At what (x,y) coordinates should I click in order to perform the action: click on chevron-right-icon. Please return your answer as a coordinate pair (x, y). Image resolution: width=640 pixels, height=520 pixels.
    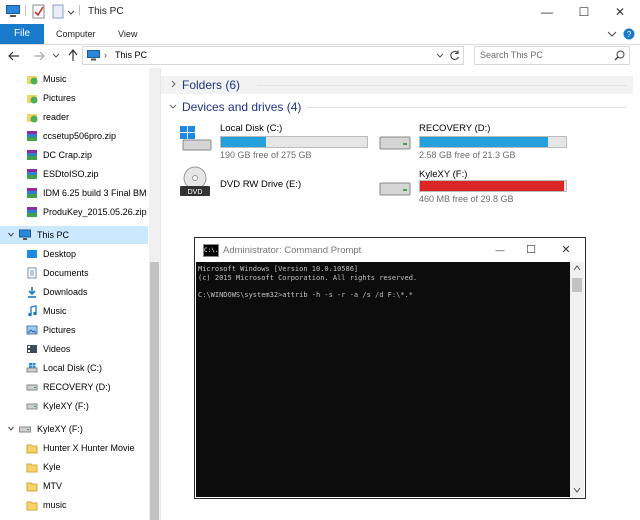
    Looking at the image, I should click on (174, 84).